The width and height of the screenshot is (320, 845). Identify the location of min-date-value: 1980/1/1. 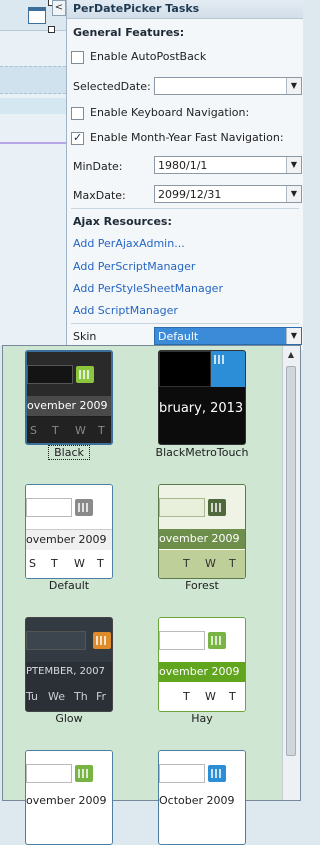
(183, 165).